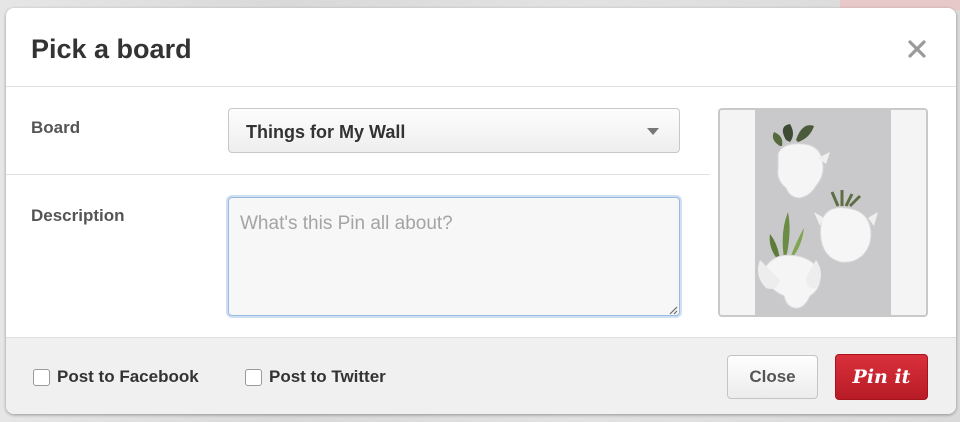 The image size is (960, 422). I want to click on post-to-twitter-option: Post to Twitter, so click(315, 377).